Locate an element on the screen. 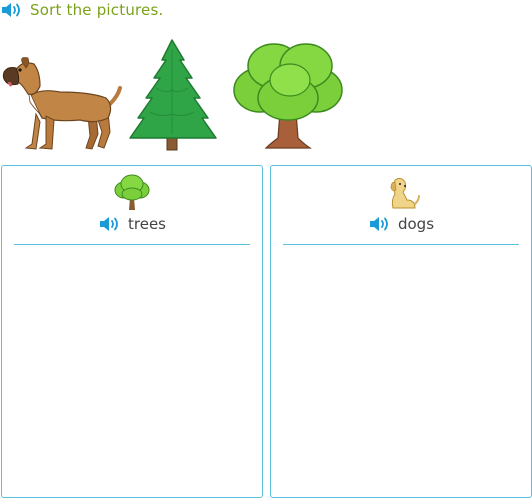  pine-tree-icon is located at coordinates (173, 95).